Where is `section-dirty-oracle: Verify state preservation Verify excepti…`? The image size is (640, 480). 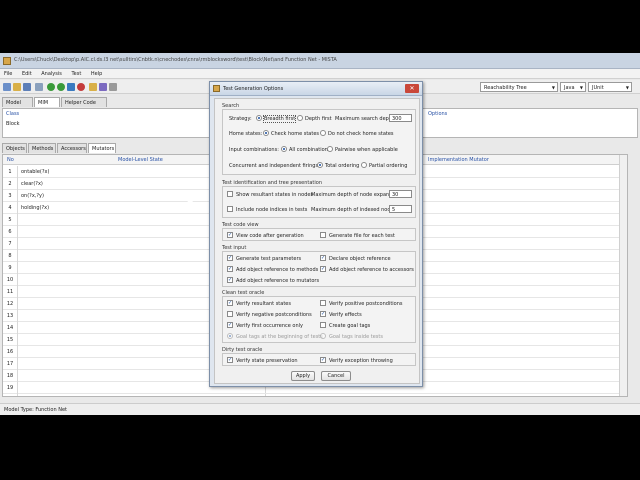
section-dirty-oracle: Verify state preservation Verify excepti… is located at coordinates (319, 359).